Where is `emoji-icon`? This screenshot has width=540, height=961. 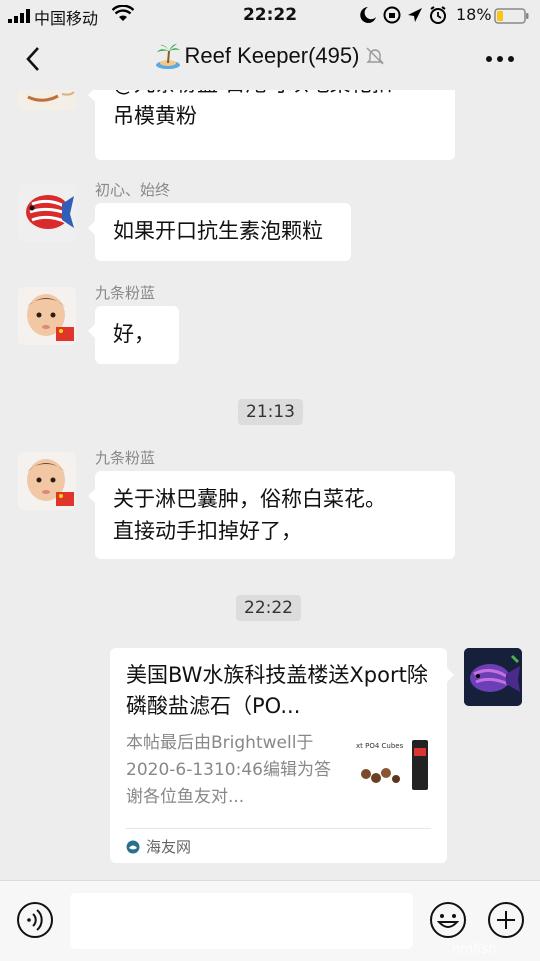 emoji-icon is located at coordinates (448, 920).